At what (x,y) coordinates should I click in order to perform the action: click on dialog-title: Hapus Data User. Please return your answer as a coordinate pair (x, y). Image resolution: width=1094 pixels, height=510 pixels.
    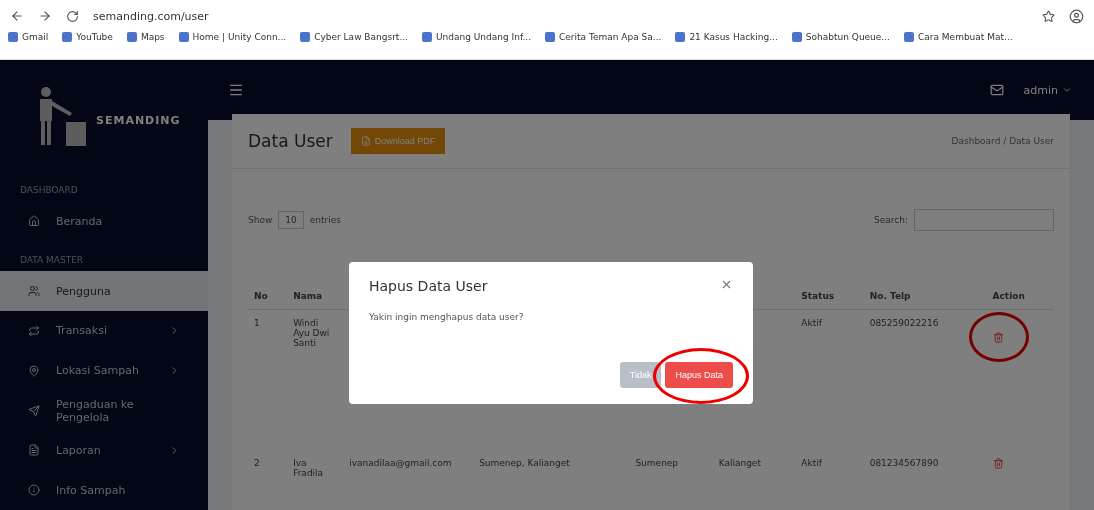
    Looking at the image, I should click on (428, 286).